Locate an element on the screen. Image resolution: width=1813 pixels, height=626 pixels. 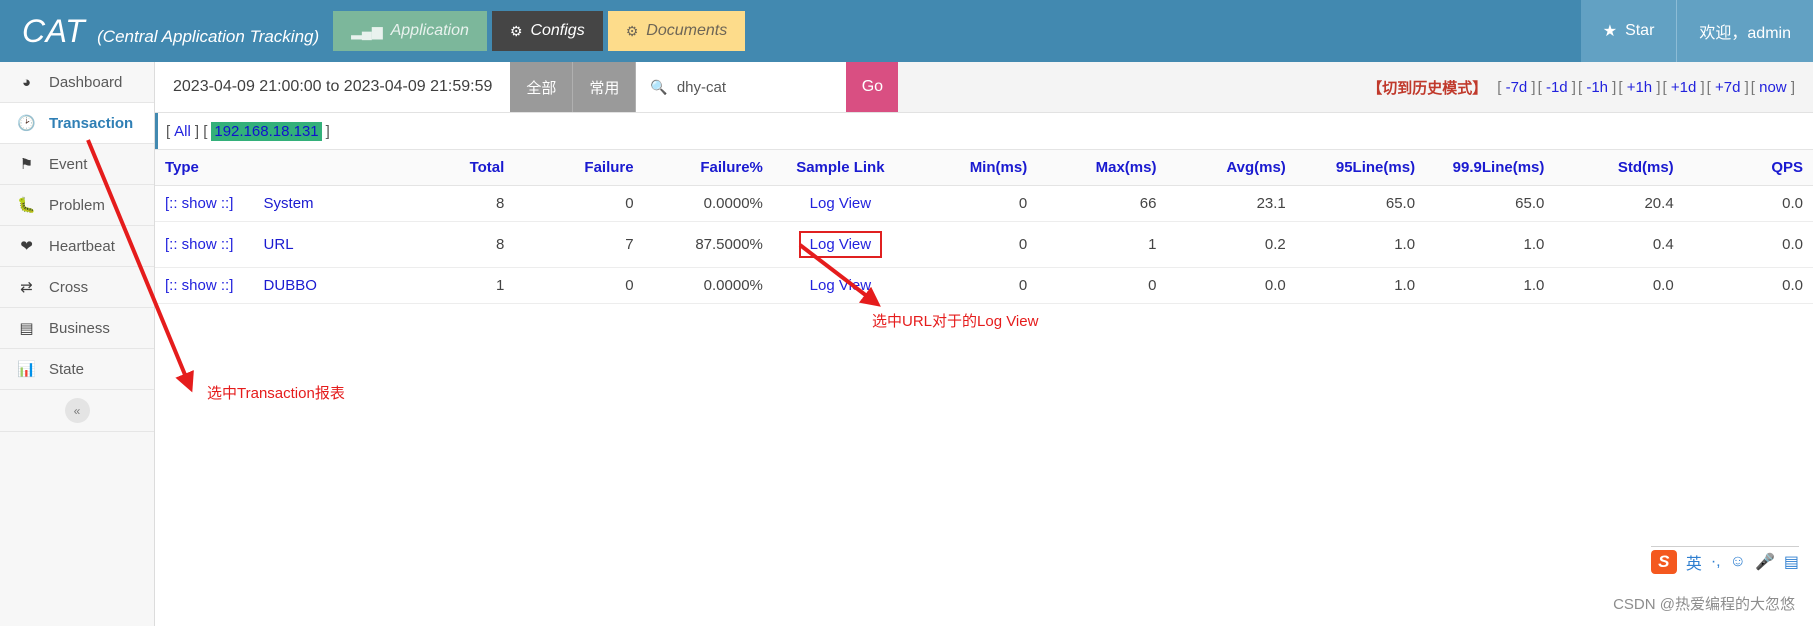
time-link-plus-1d: [ +1d ] is located at coordinates (1684, 87).